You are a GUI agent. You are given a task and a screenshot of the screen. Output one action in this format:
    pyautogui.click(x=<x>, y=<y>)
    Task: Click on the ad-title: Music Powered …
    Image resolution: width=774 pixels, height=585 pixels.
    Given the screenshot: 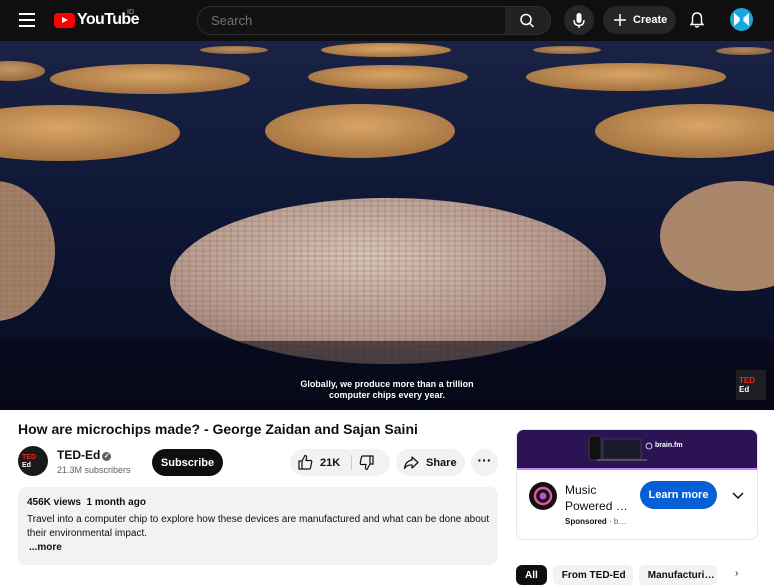 What is the action you would take?
    pyautogui.click(x=597, y=498)
    